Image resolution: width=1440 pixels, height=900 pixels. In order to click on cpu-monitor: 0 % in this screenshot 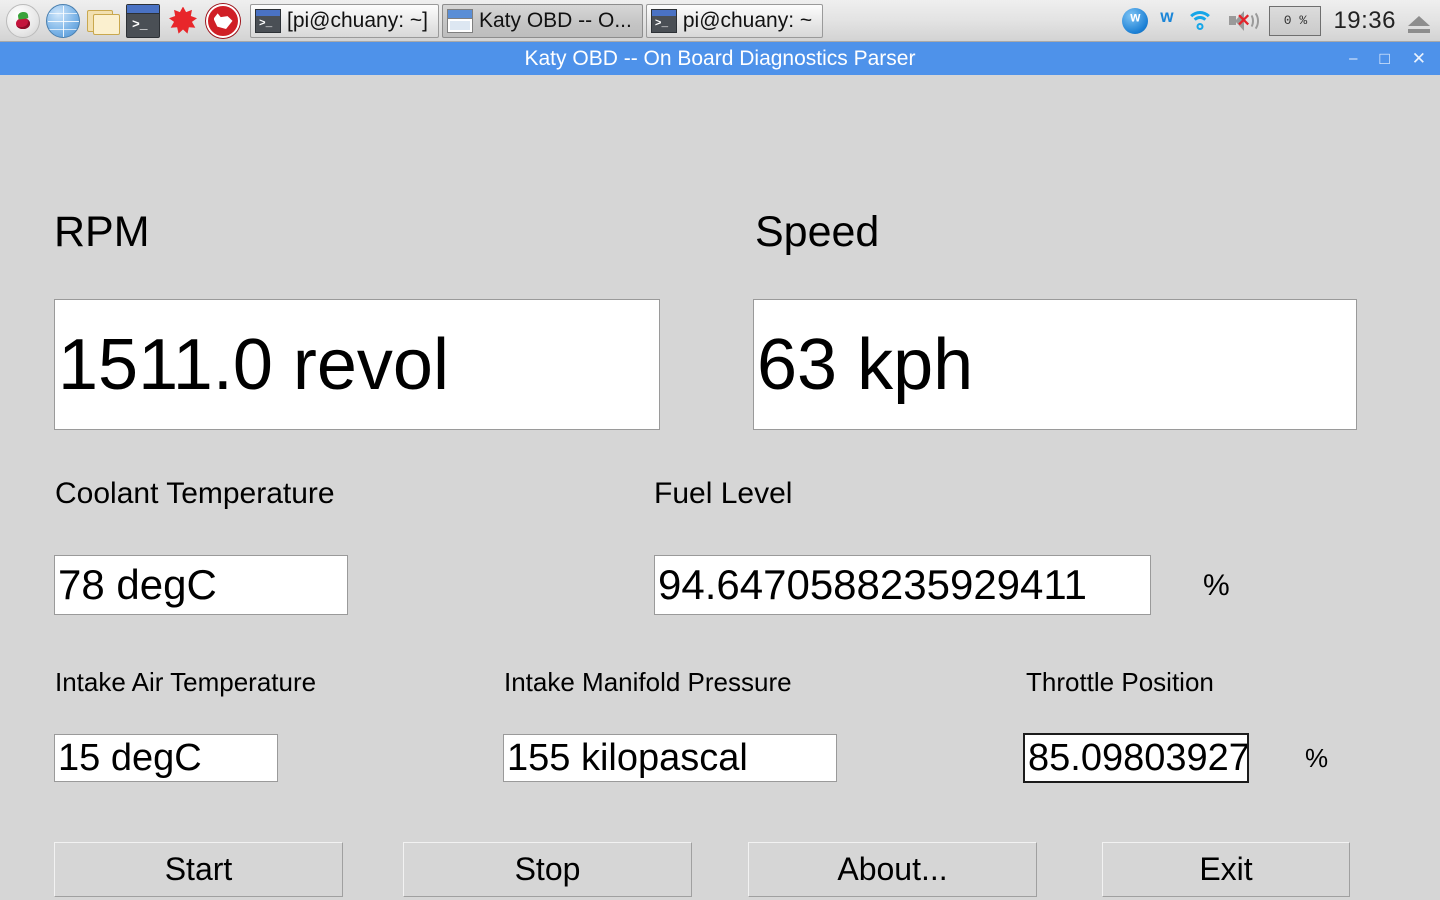, I will do `click(1295, 20)`.